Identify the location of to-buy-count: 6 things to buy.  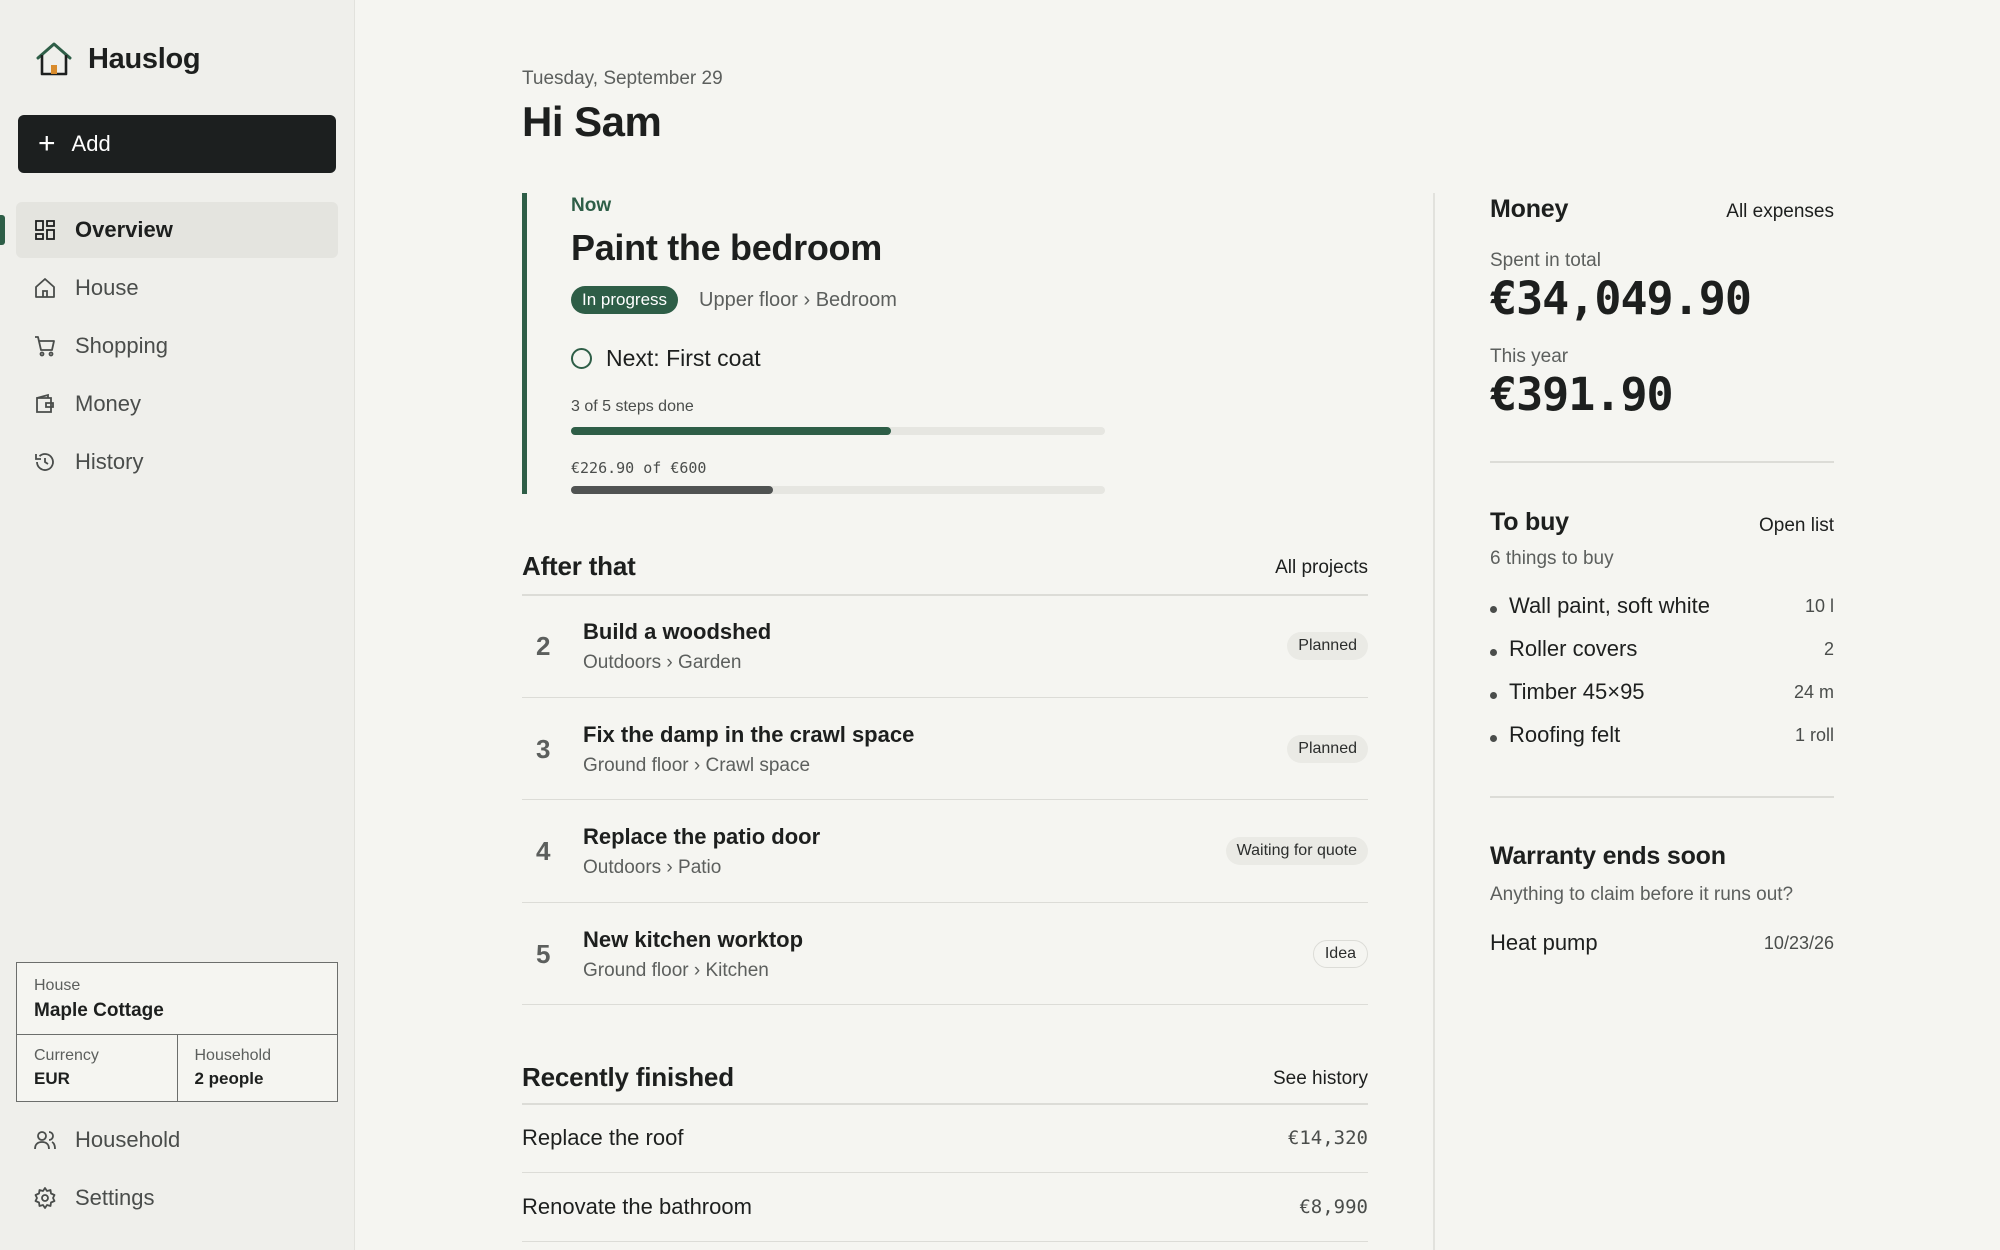
(1552, 558).